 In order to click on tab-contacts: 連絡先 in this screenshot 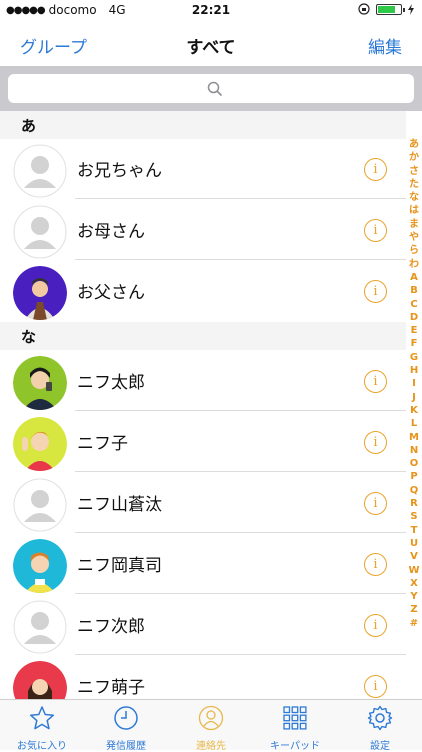, I will do `click(211, 726)`.